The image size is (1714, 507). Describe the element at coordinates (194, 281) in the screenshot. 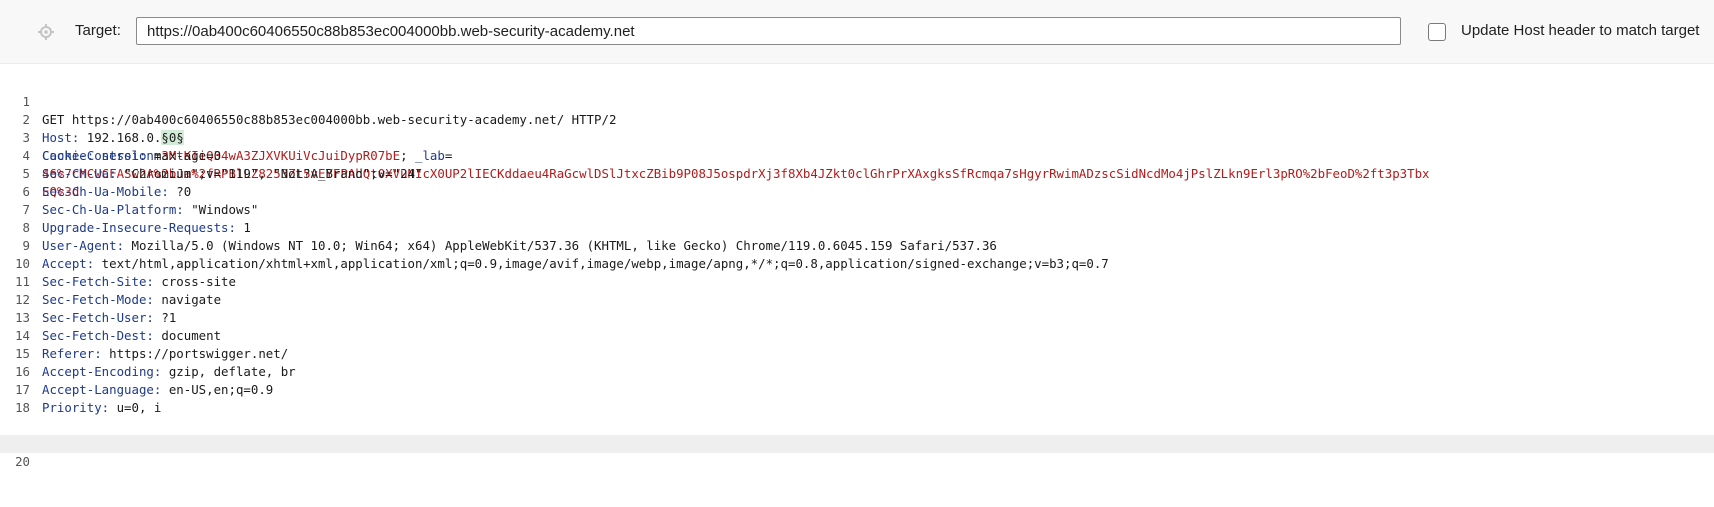

I see `header-value: cross-site` at that location.